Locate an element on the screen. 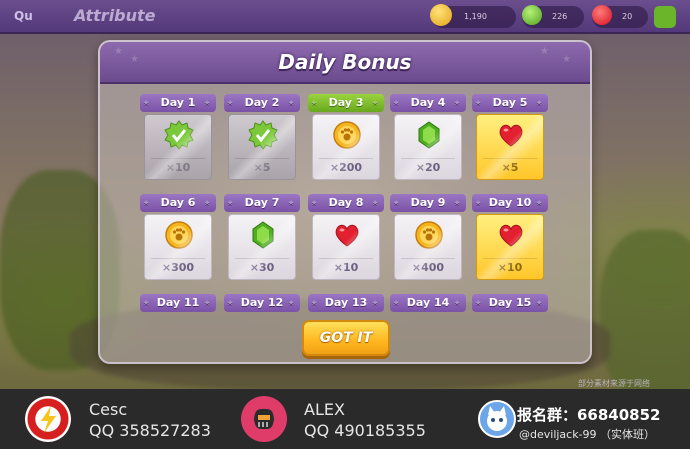 Image resolution: width=690 pixels, height=449 pixels. gem-counter: 226 is located at coordinates (553, 16).